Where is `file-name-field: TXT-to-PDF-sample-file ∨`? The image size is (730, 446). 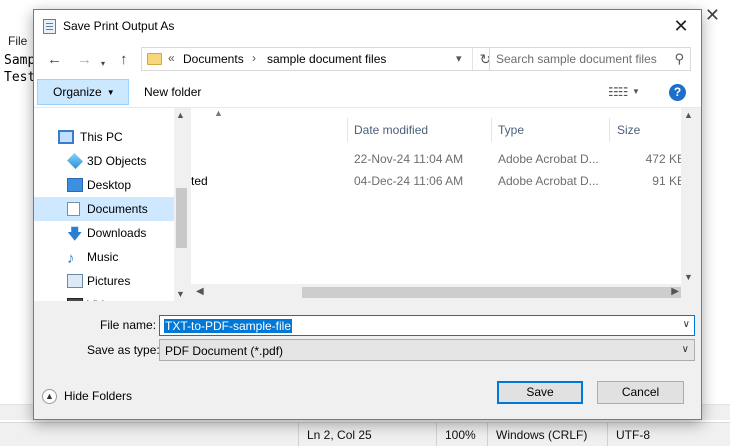
file-name-field: TXT-to-PDF-sample-file ∨ is located at coordinates (427, 325).